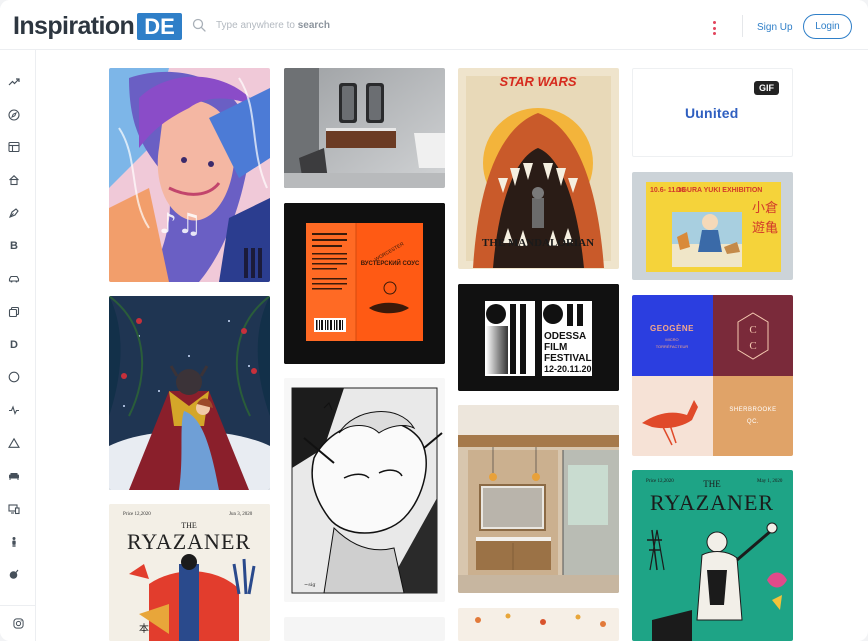 This screenshot has height=641, width=868. I want to click on search-bar: Type anywhere to search, so click(261, 25).